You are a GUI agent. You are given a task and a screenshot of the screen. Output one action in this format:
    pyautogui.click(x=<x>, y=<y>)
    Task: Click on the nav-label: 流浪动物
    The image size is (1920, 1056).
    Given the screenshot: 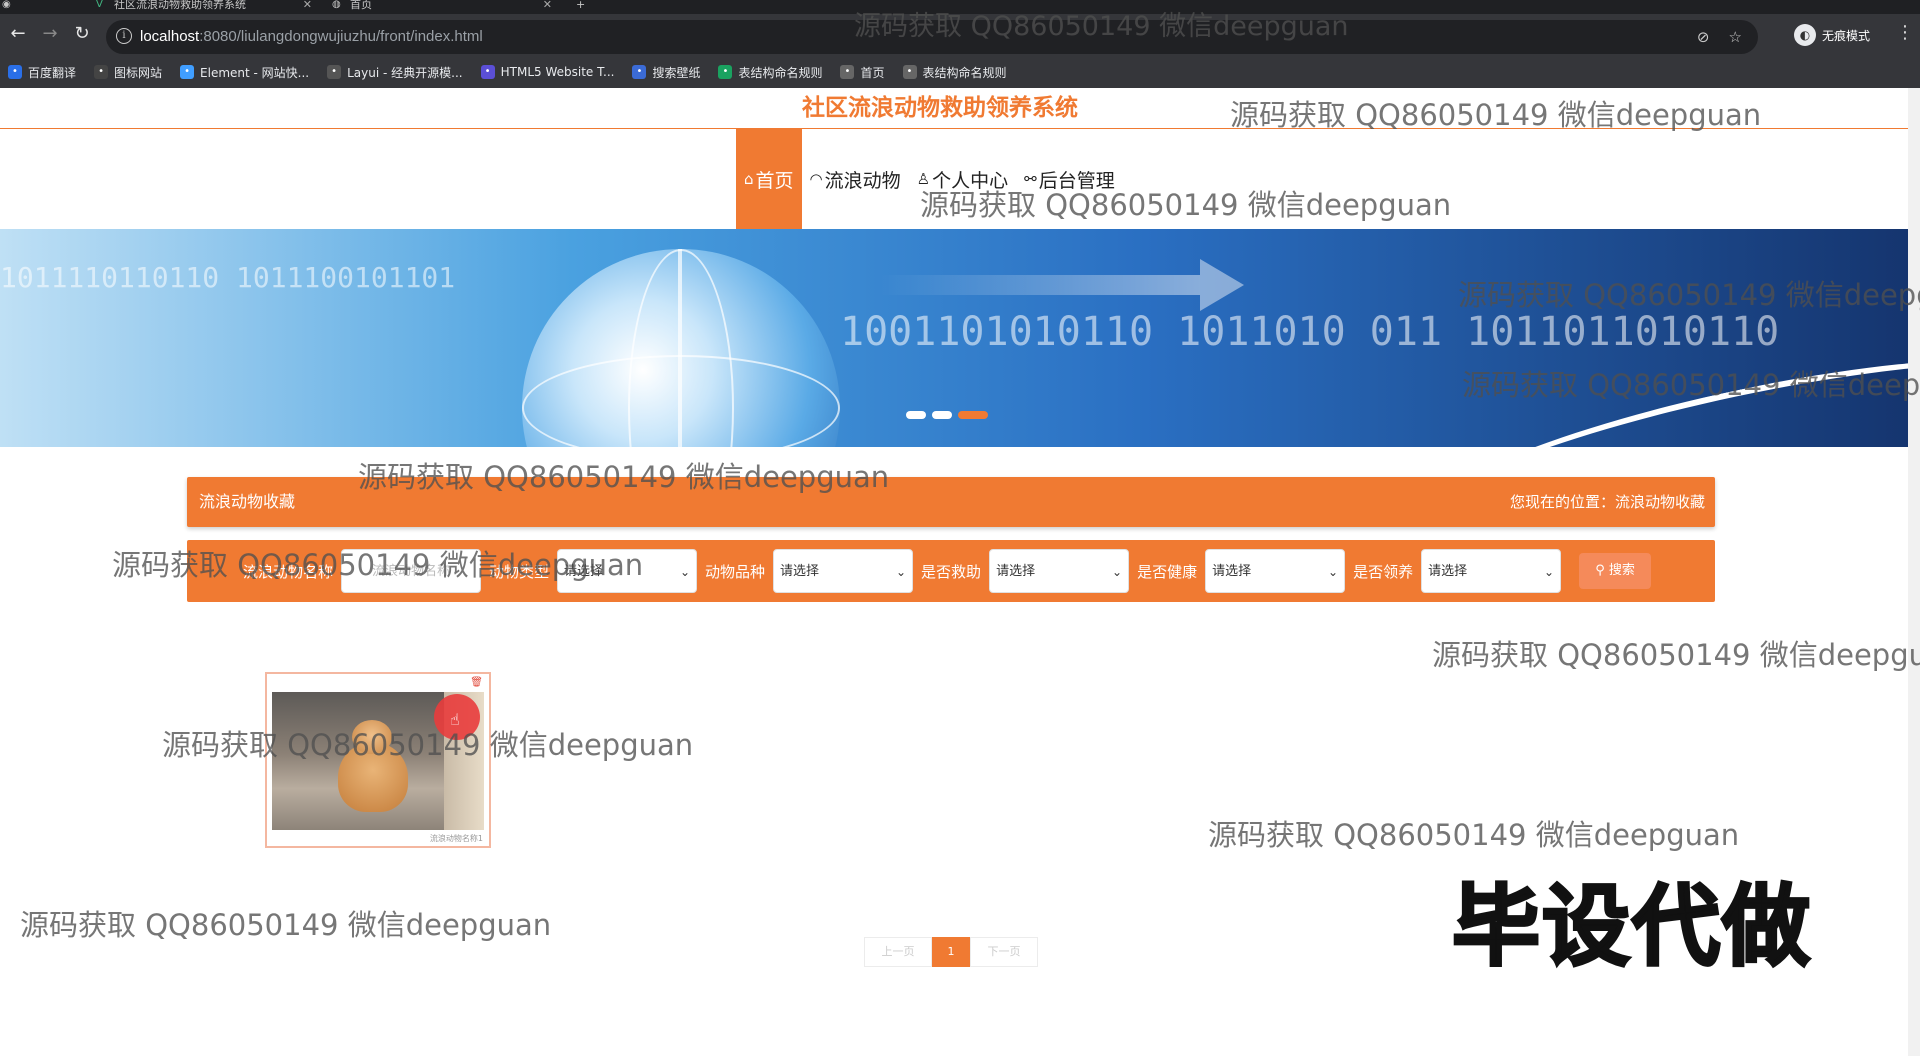 What is the action you would take?
    pyautogui.click(x=862, y=180)
    